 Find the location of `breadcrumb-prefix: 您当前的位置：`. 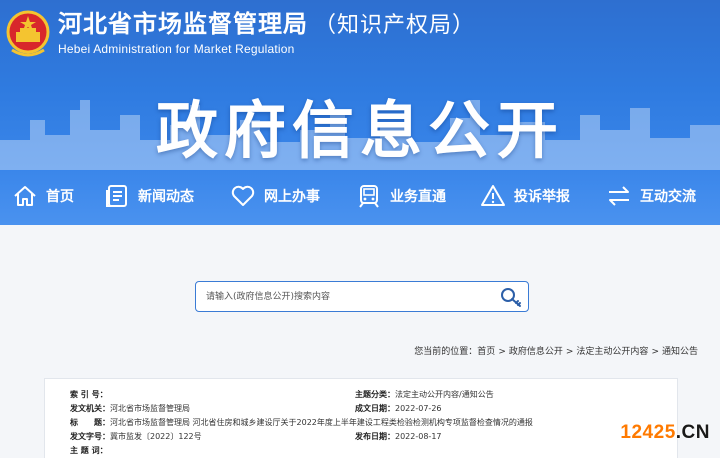

breadcrumb-prefix: 您当前的位置： is located at coordinates (446, 352).